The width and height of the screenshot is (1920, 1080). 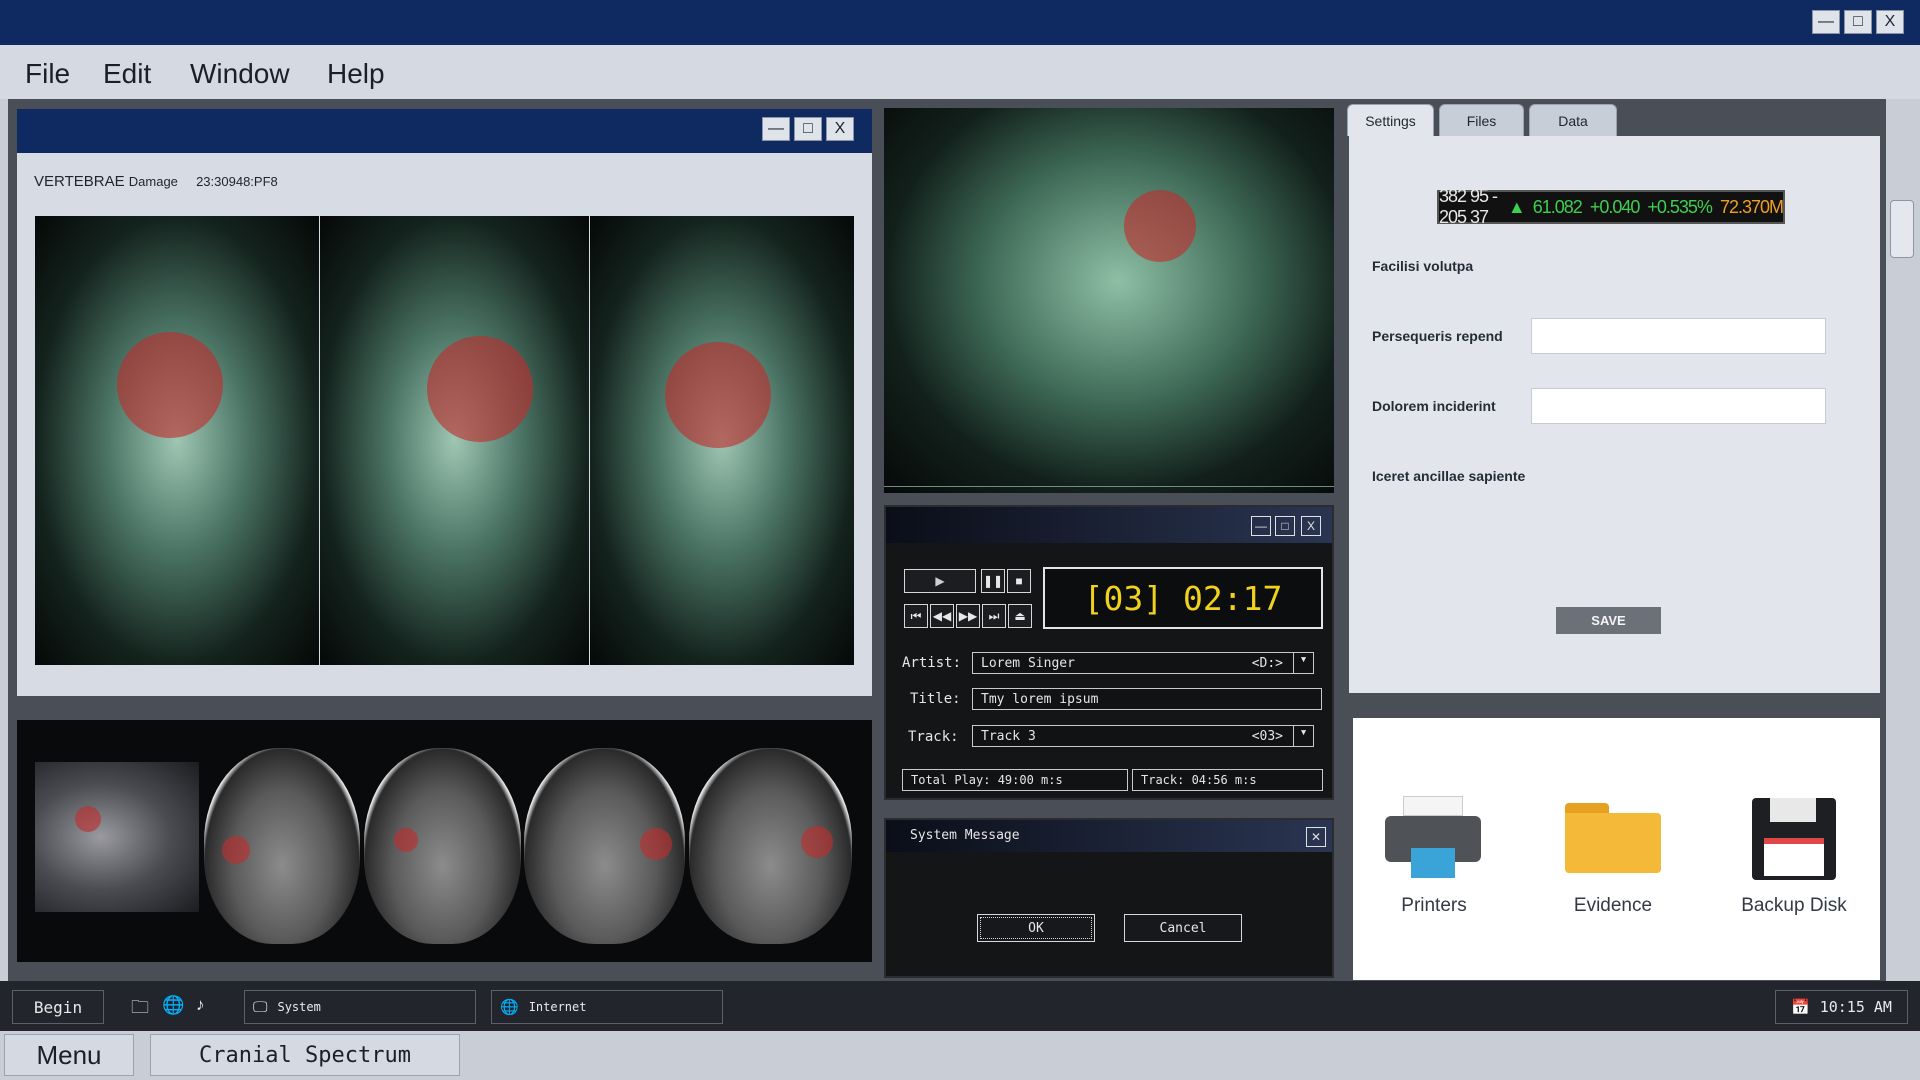 What do you see at coordinates (1557, 206) in the screenshot?
I see `ticker-price: 61.082` at bounding box center [1557, 206].